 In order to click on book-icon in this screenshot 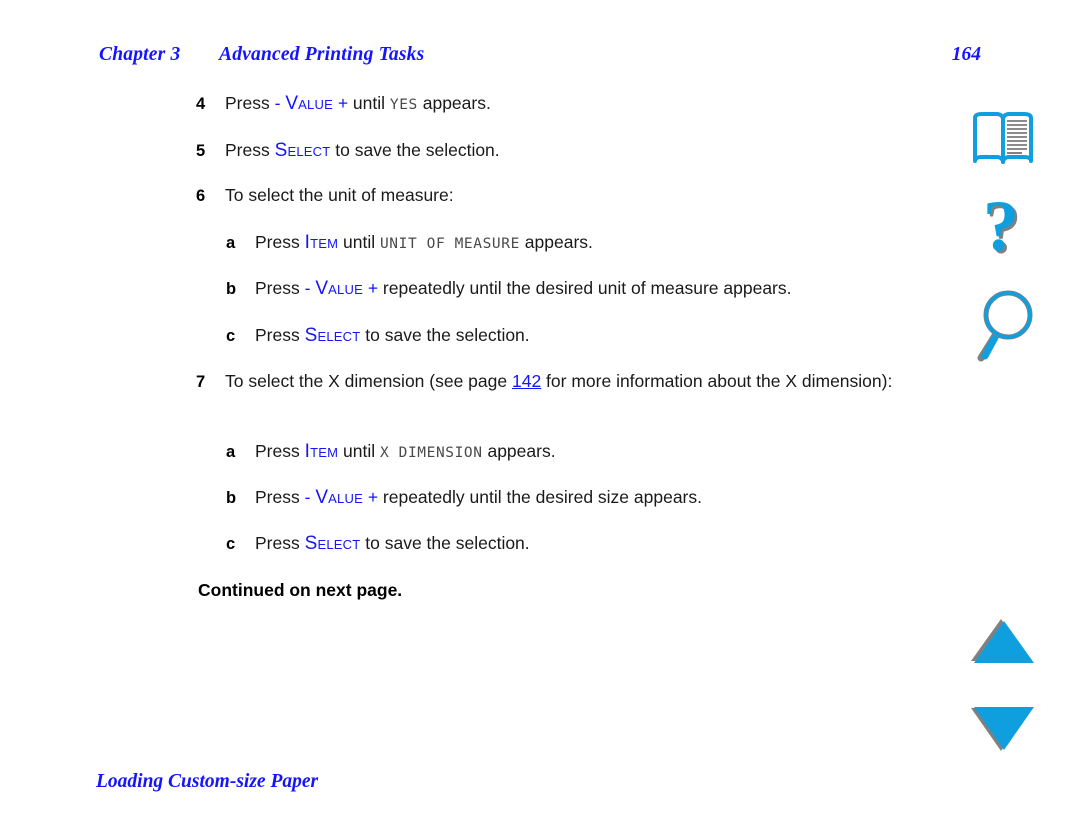, I will do `click(1003, 140)`.